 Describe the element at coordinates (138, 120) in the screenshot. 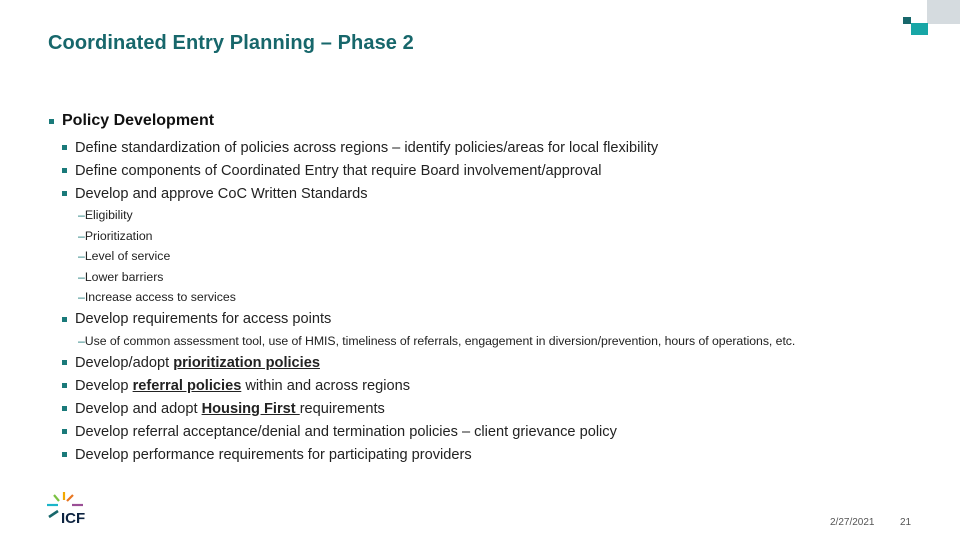

I see `heading-text: Policy Development` at that location.